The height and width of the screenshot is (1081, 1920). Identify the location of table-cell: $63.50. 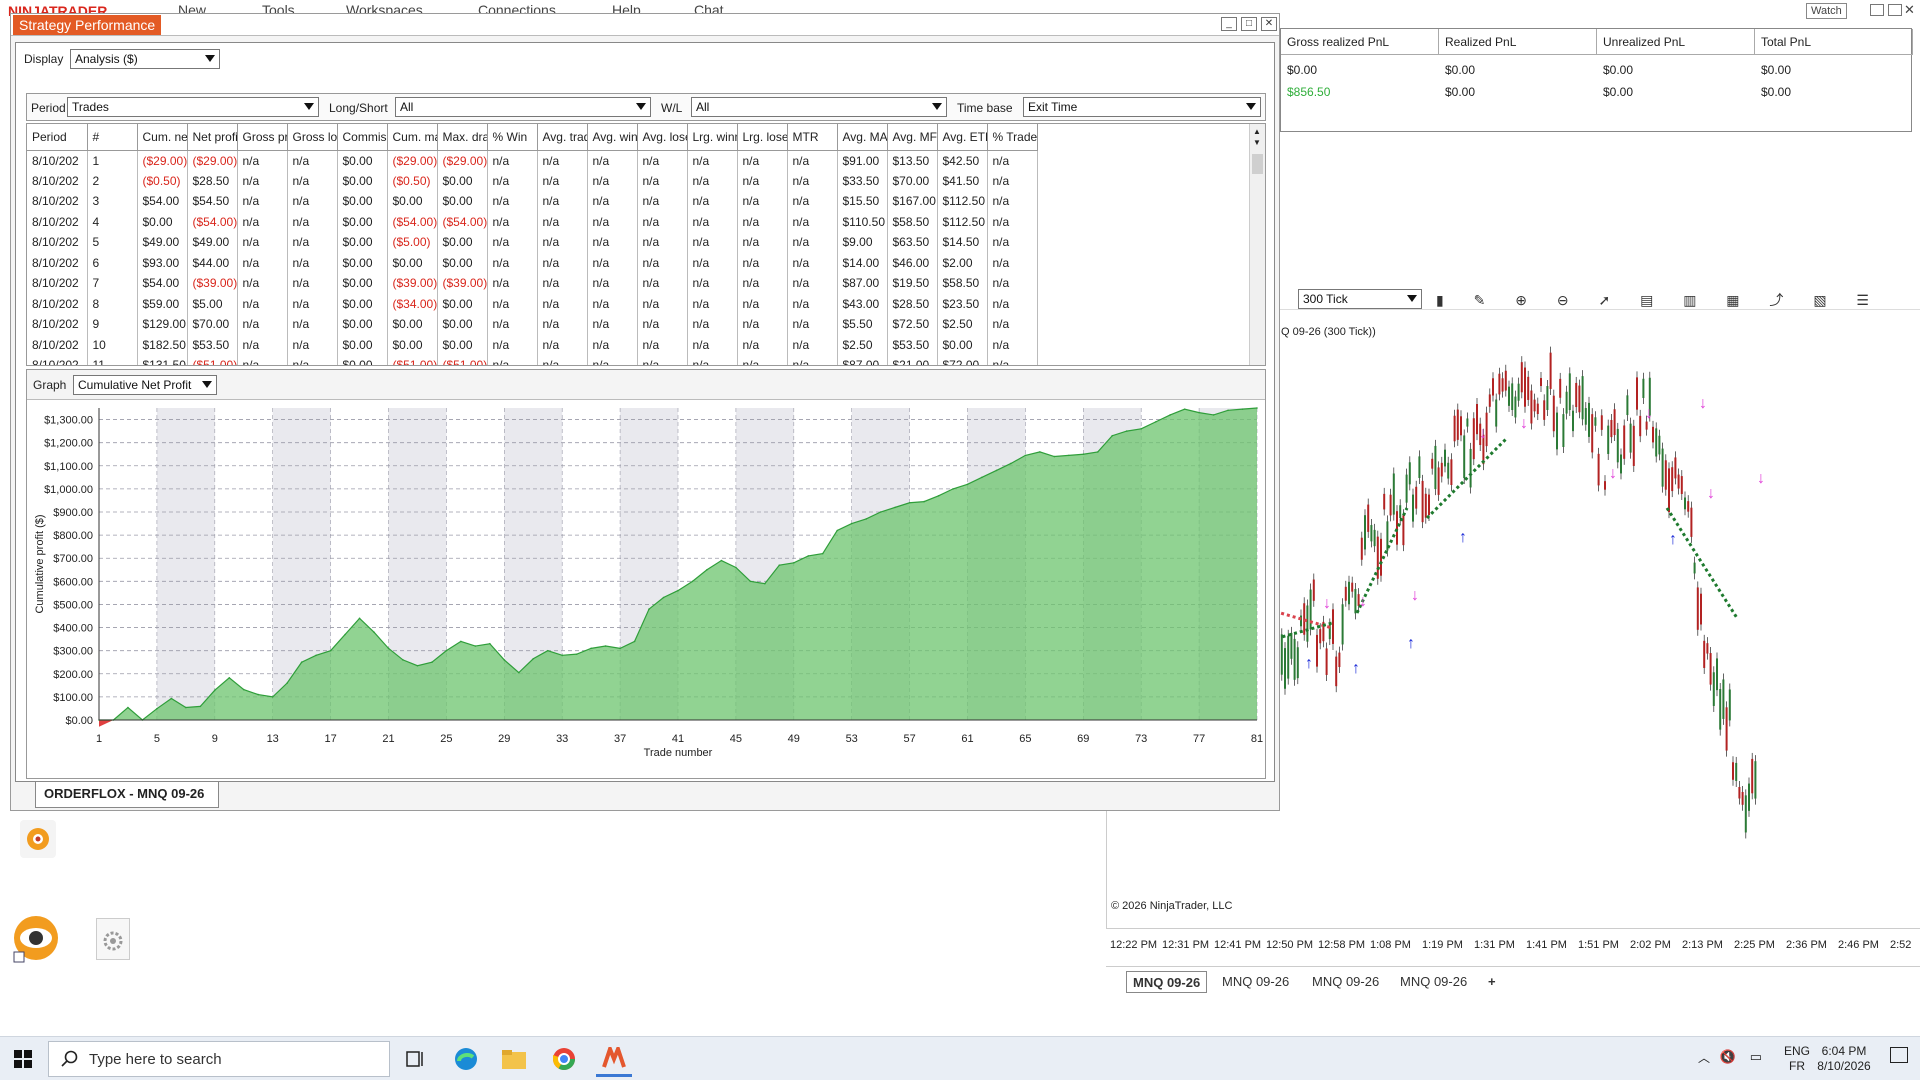
(912, 242).